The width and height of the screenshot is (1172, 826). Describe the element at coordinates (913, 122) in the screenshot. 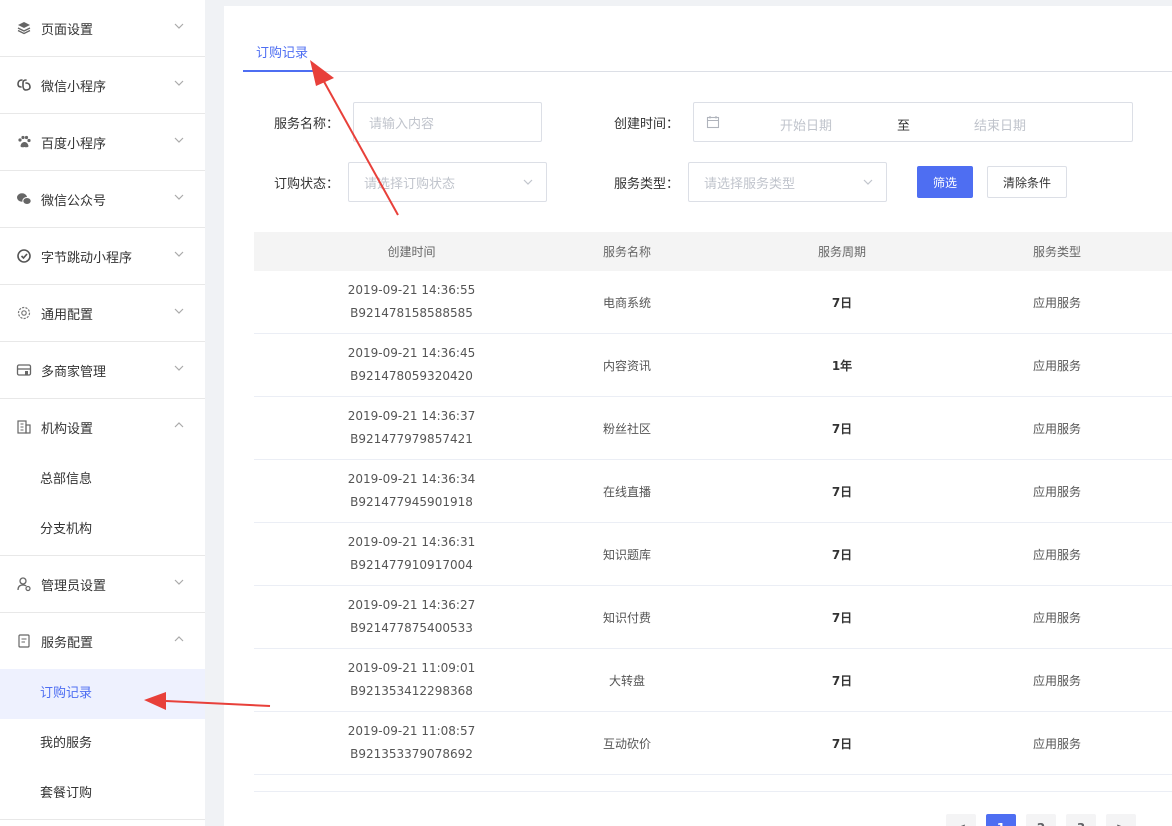

I see `date-range-picker: 开始日期 至 结束日期` at that location.